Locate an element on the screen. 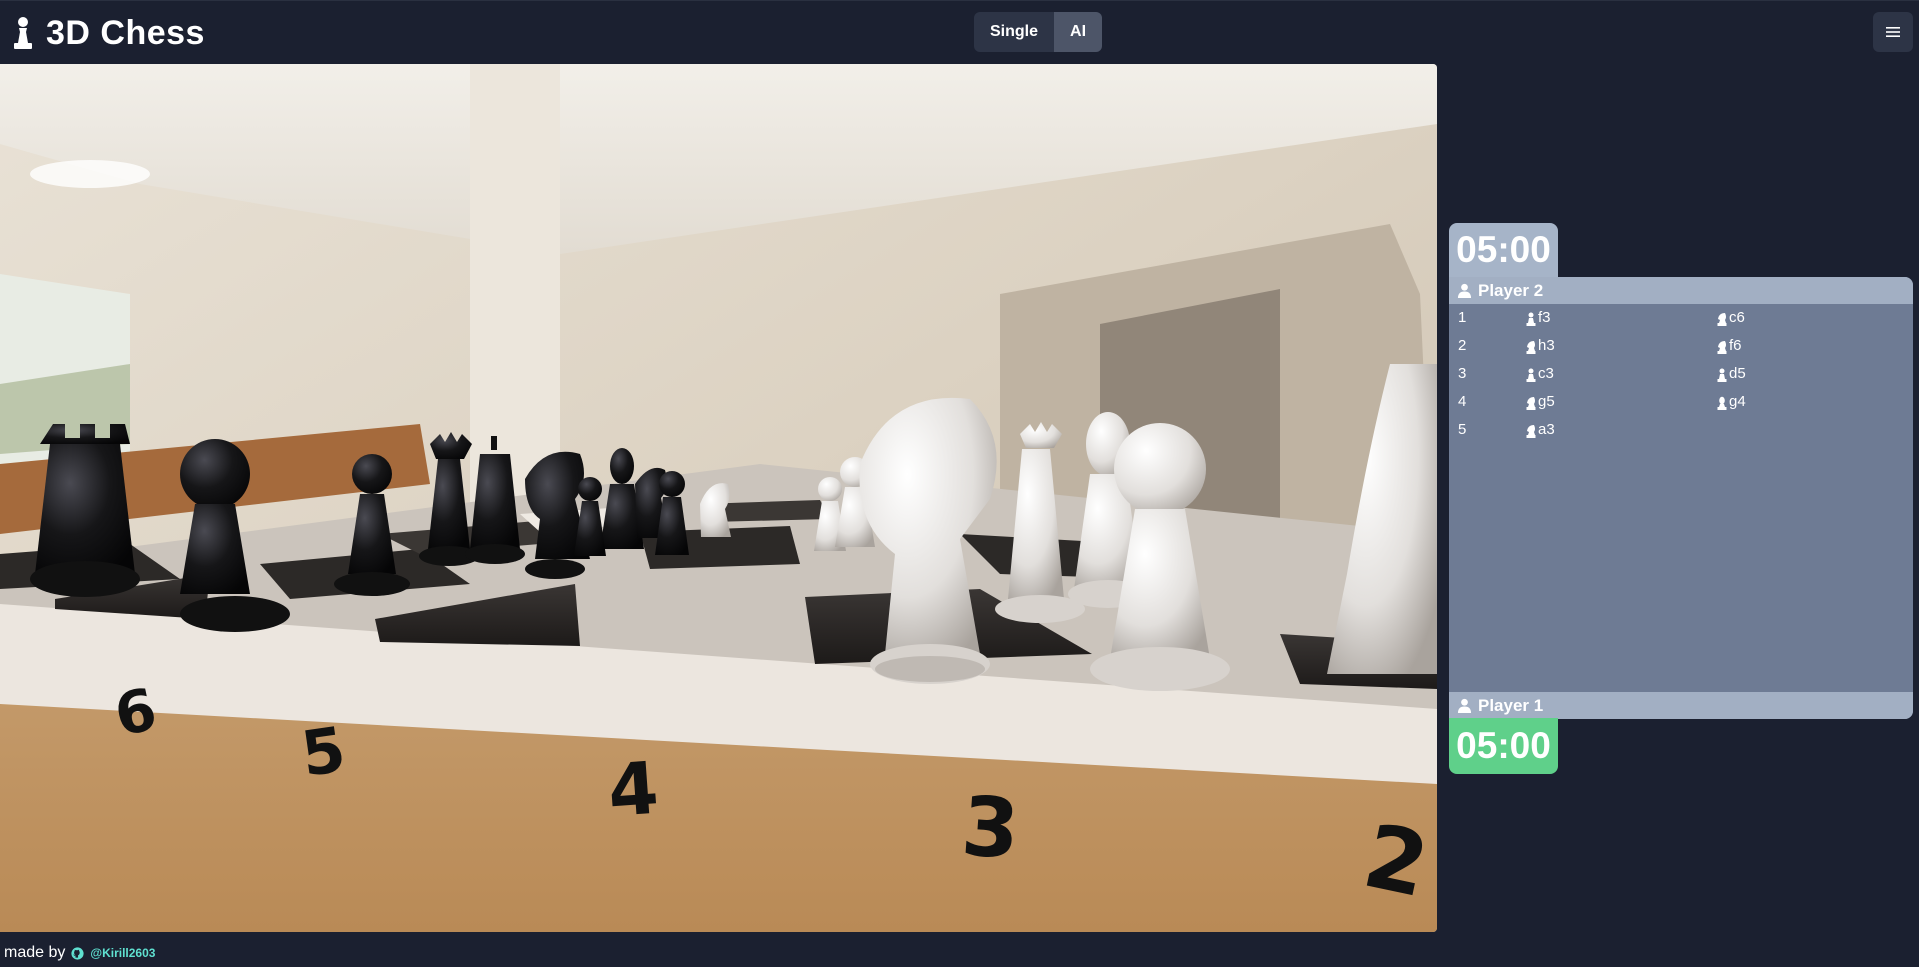 The height and width of the screenshot is (967, 1919). black-move: f6 is located at coordinates (1729, 345).